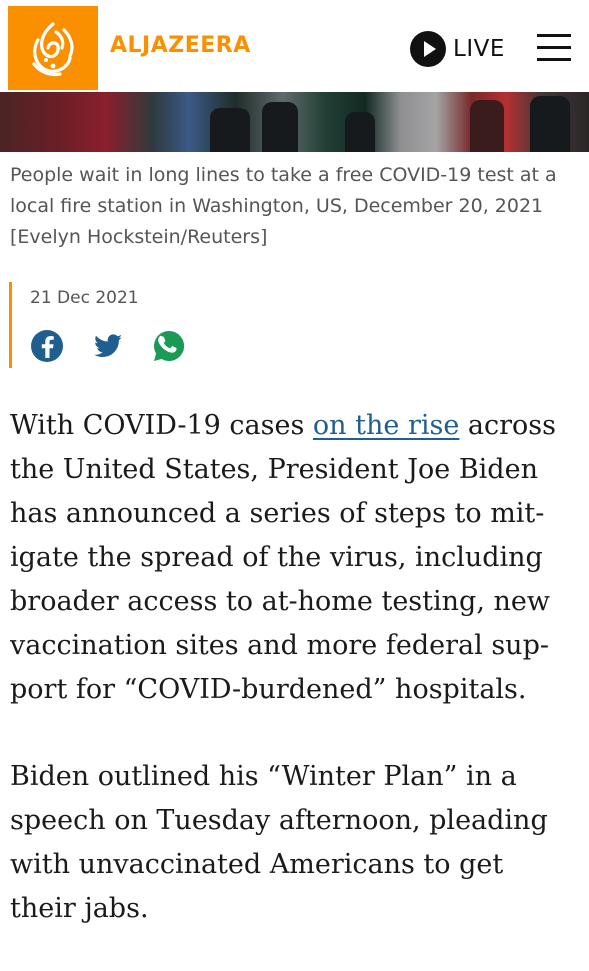 Image resolution: width=589 pixels, height=971 pixels. What do you see at coordinates (277, 513) in the screenshot?
I see `text-line: has announced a series of steps to mit-` at bounding box center [277, 513].